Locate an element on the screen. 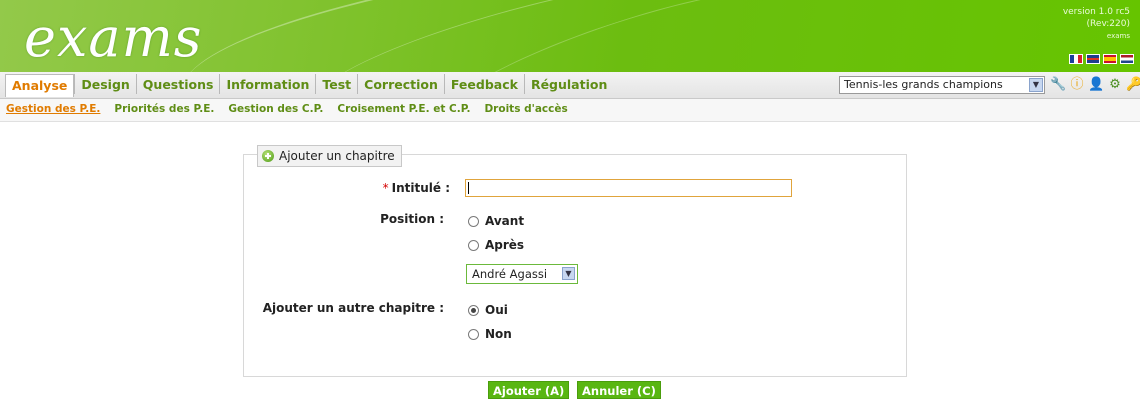  tab-information: Information is located at coordinates (267, 84).